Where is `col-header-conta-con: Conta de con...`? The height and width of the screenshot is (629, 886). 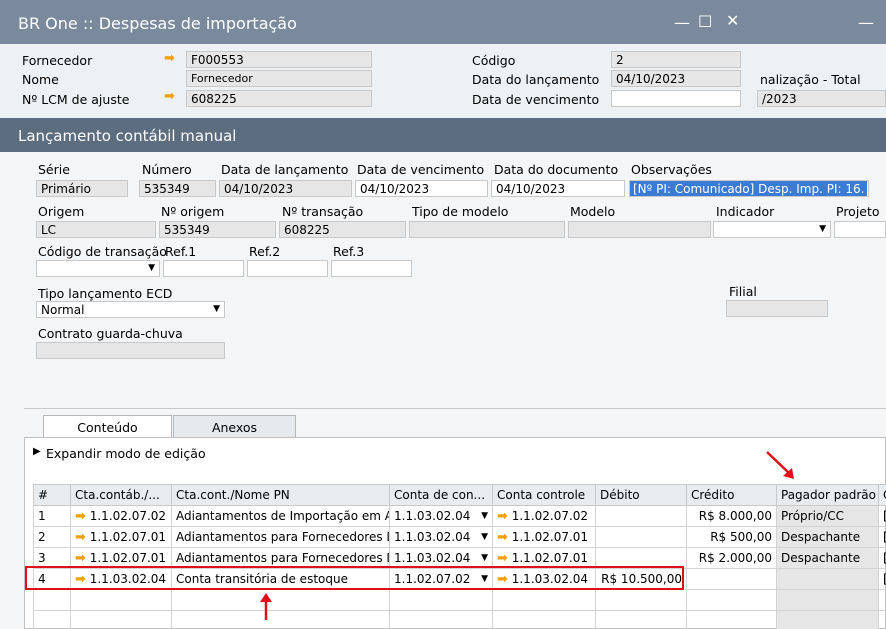
col-header-conta-con: Conta de con... is located at coordinates (441, 495).